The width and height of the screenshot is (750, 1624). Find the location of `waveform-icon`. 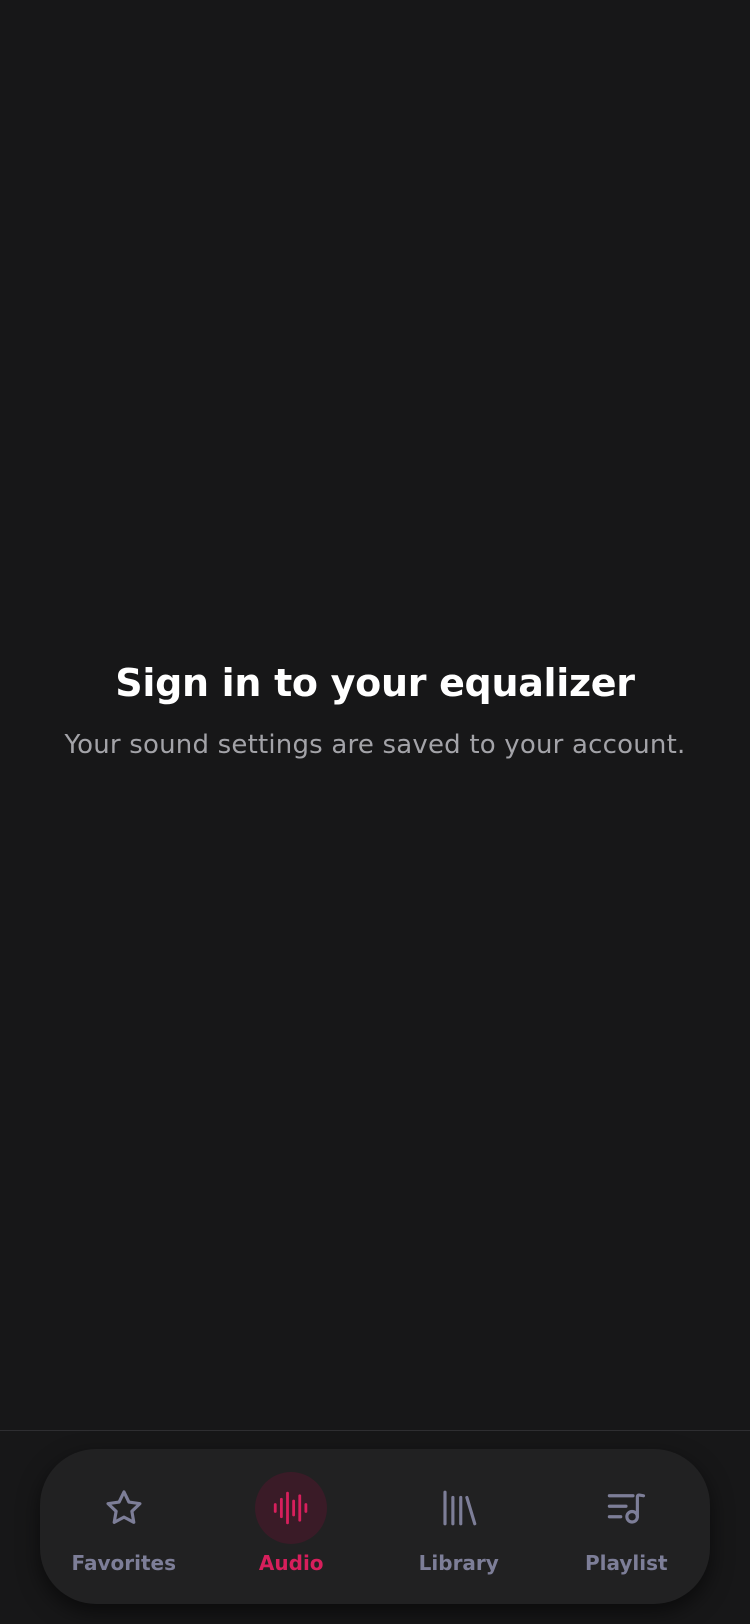

waveform-icon is located at coordinates (291, 1508).